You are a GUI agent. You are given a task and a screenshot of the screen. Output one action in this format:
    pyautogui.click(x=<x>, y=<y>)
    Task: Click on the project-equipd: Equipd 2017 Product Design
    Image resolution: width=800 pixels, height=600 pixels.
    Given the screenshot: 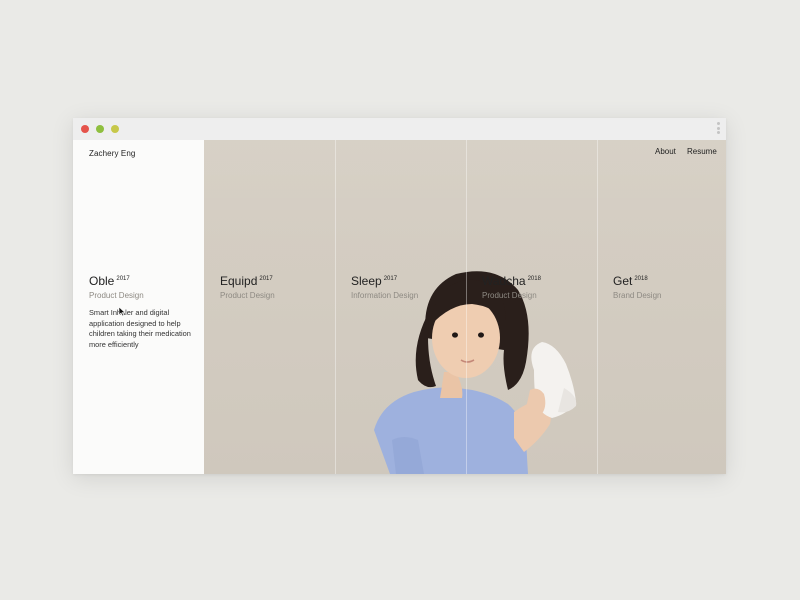 What is the action you would take?
    pyautogui.click(x=280, y=287)
    